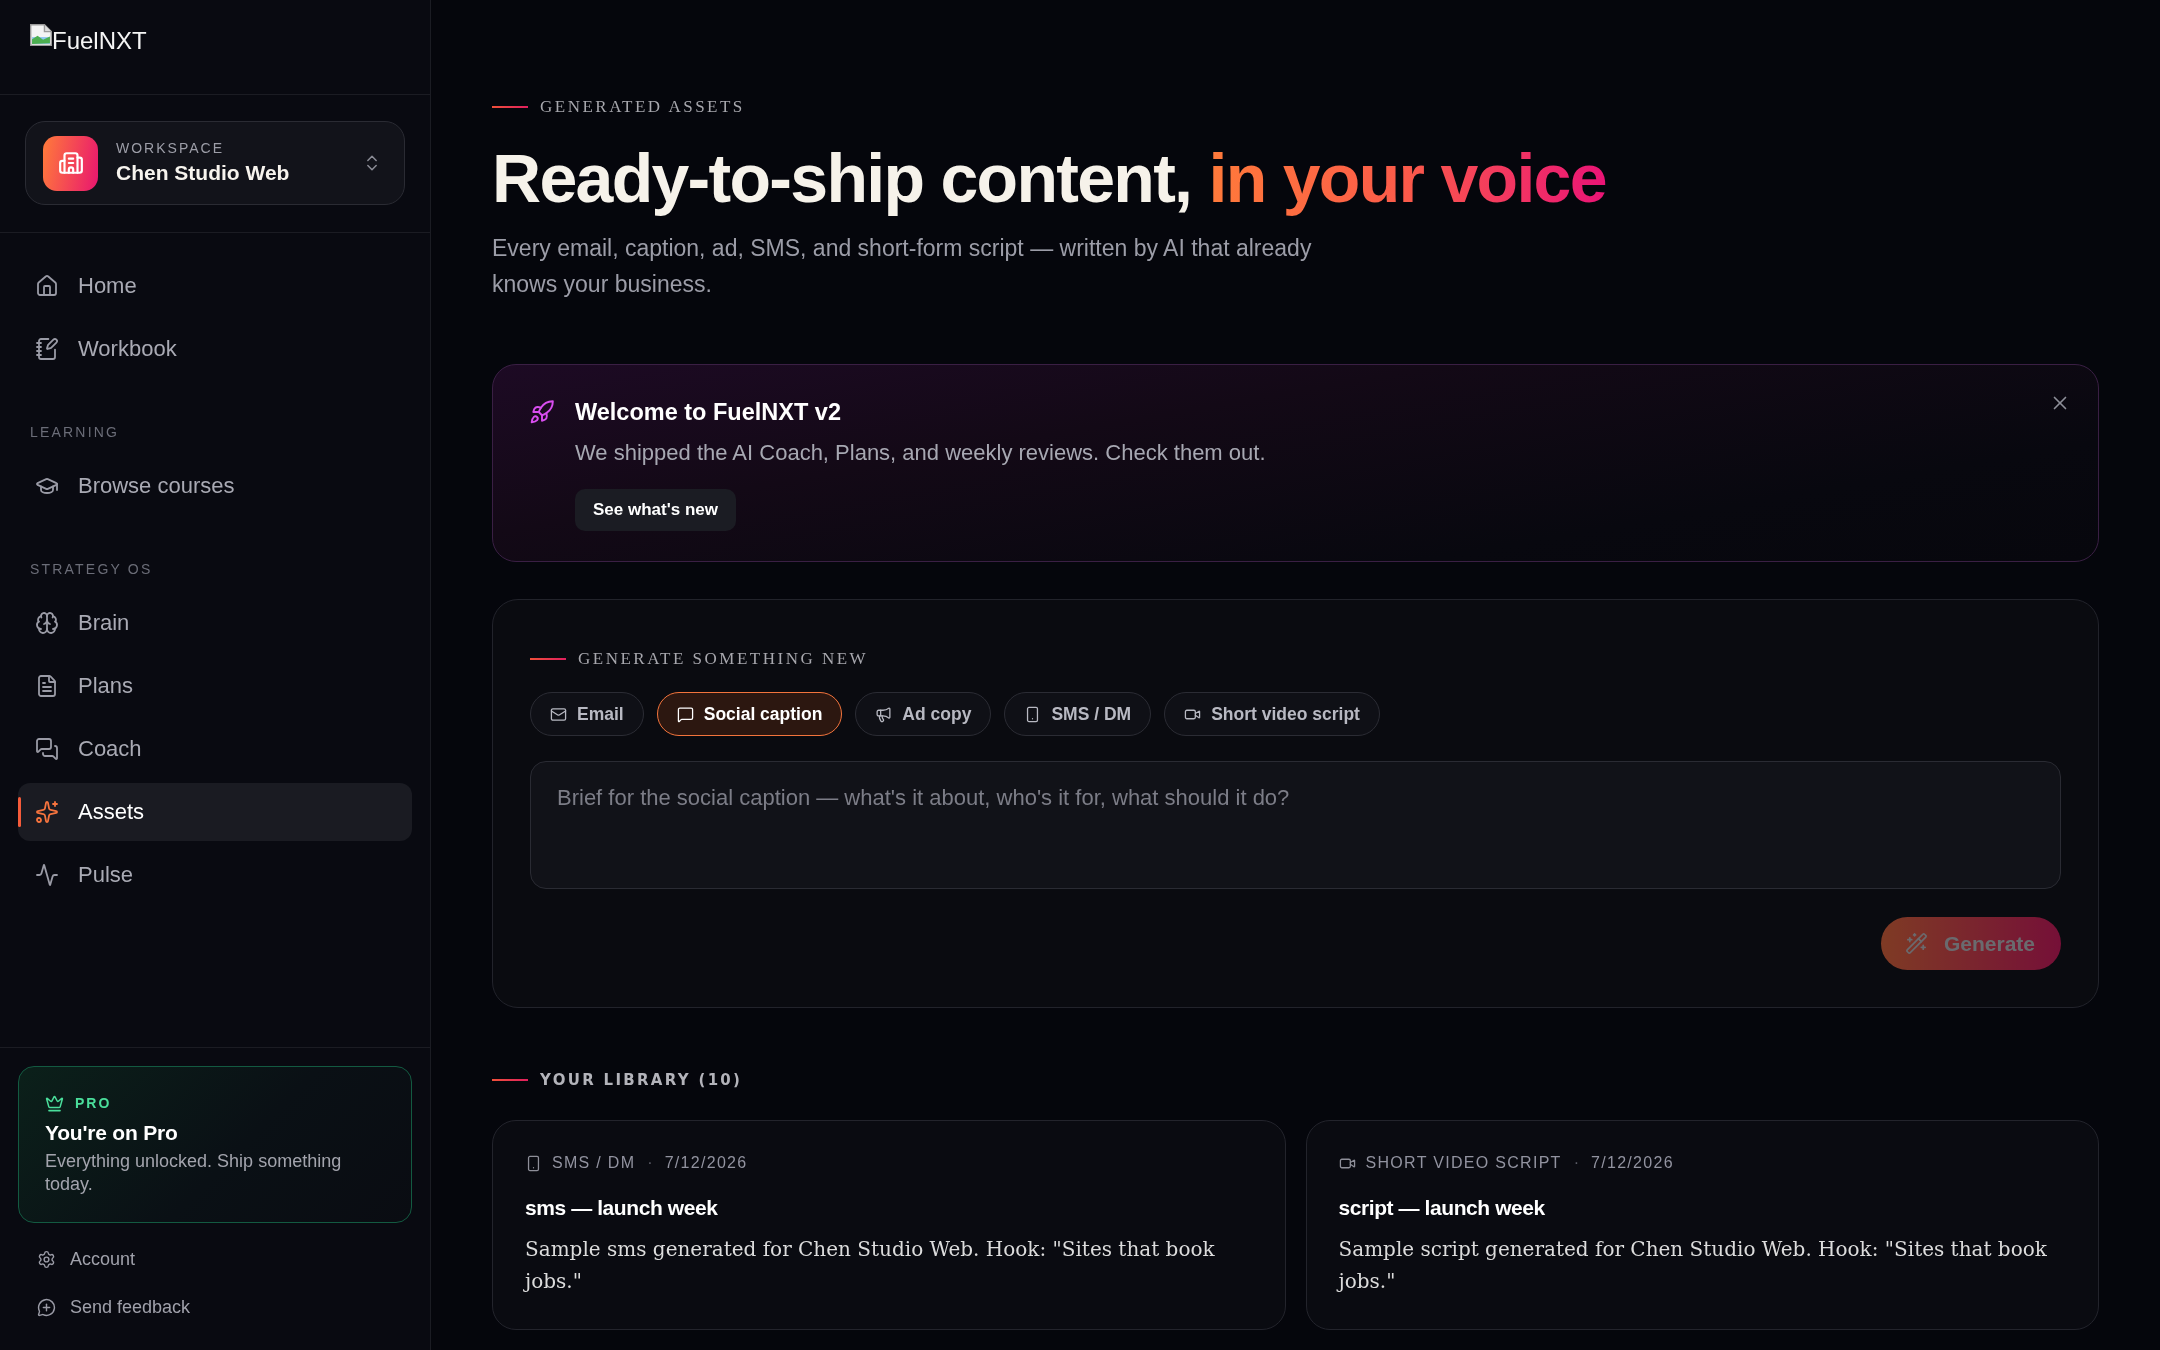  What do you see at coordinates (533, 1163) in the screenshot?
I see `phone-icon` at bounding box center [533, 1163].